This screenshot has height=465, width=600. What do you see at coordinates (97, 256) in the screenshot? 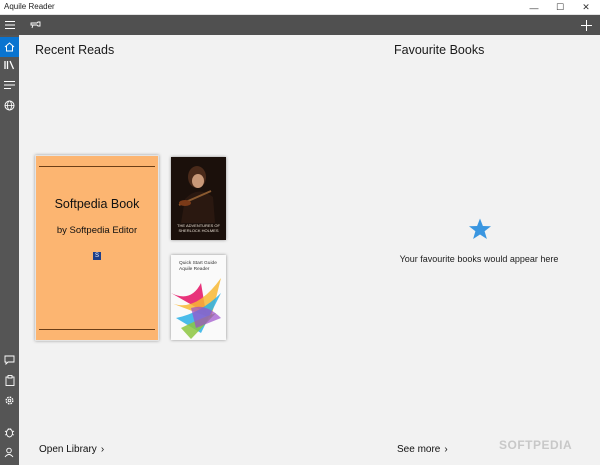
I see `softpedia-logo-icon: S` at bounding box center [97, 256].